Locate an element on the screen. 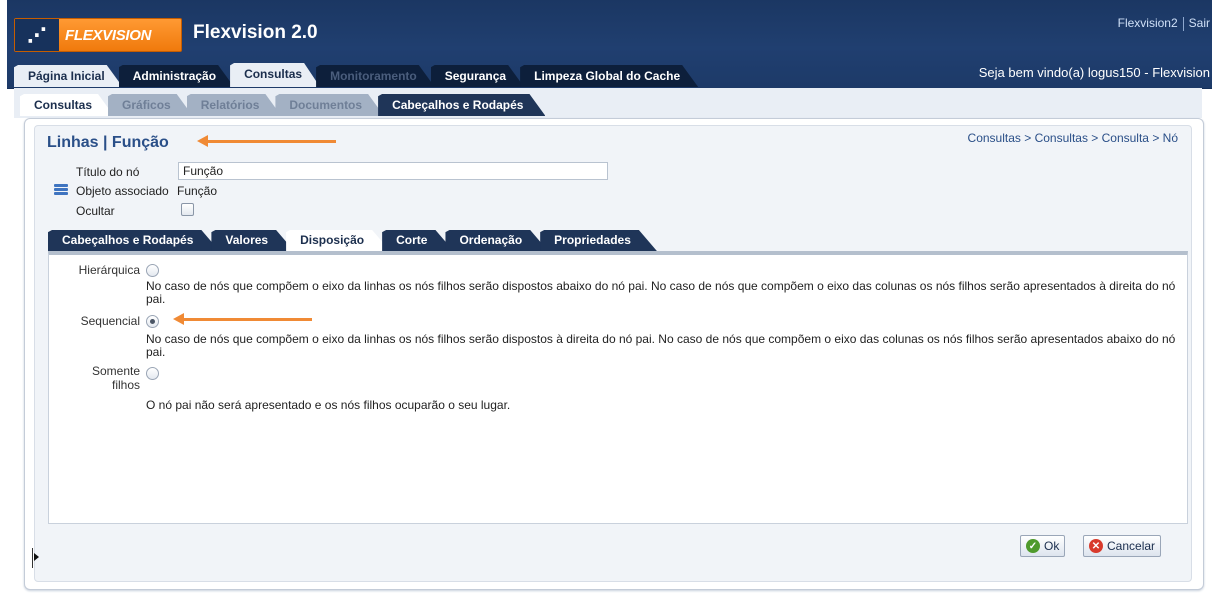 Image resolution: width=1212 pixels, height=599 pixels. tab-seguranca: Segurança is located at coordinates (477, 76).